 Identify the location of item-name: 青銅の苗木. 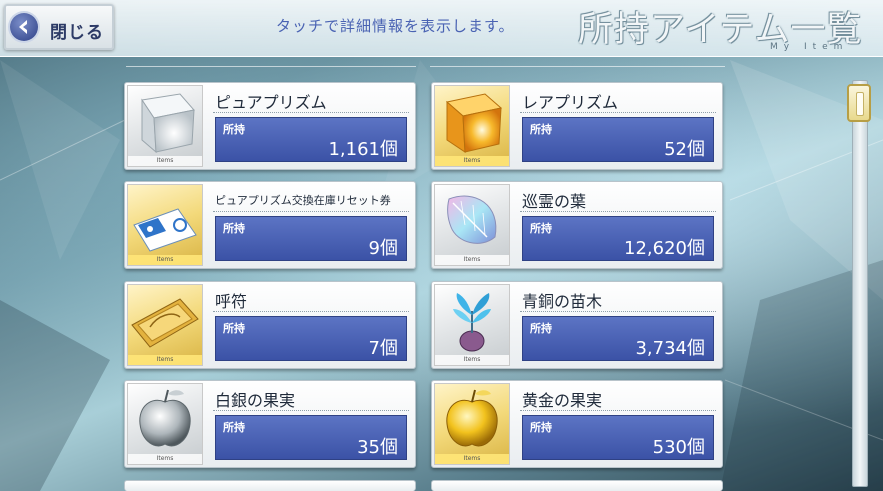
(562, 301).